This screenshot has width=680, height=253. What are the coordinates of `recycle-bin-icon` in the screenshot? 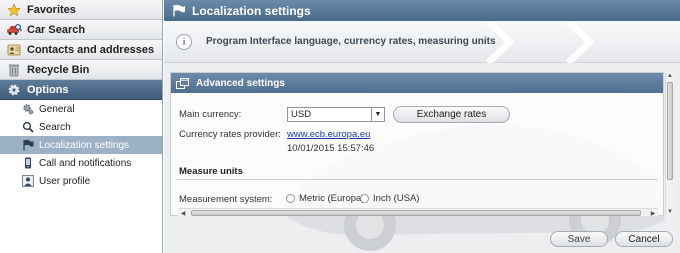 It's located at (14, 70).